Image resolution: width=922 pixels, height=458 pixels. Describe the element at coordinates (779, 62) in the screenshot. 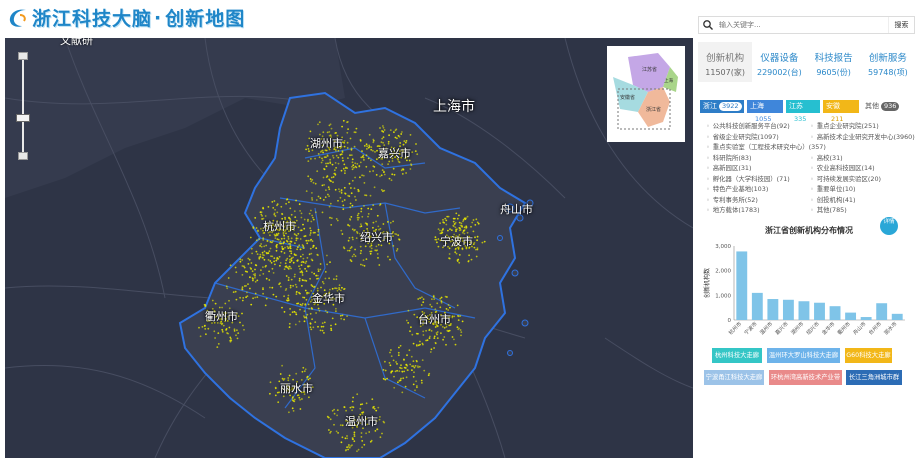

I see `tab-instruments: 仪器设备 229002(台)` at that location.